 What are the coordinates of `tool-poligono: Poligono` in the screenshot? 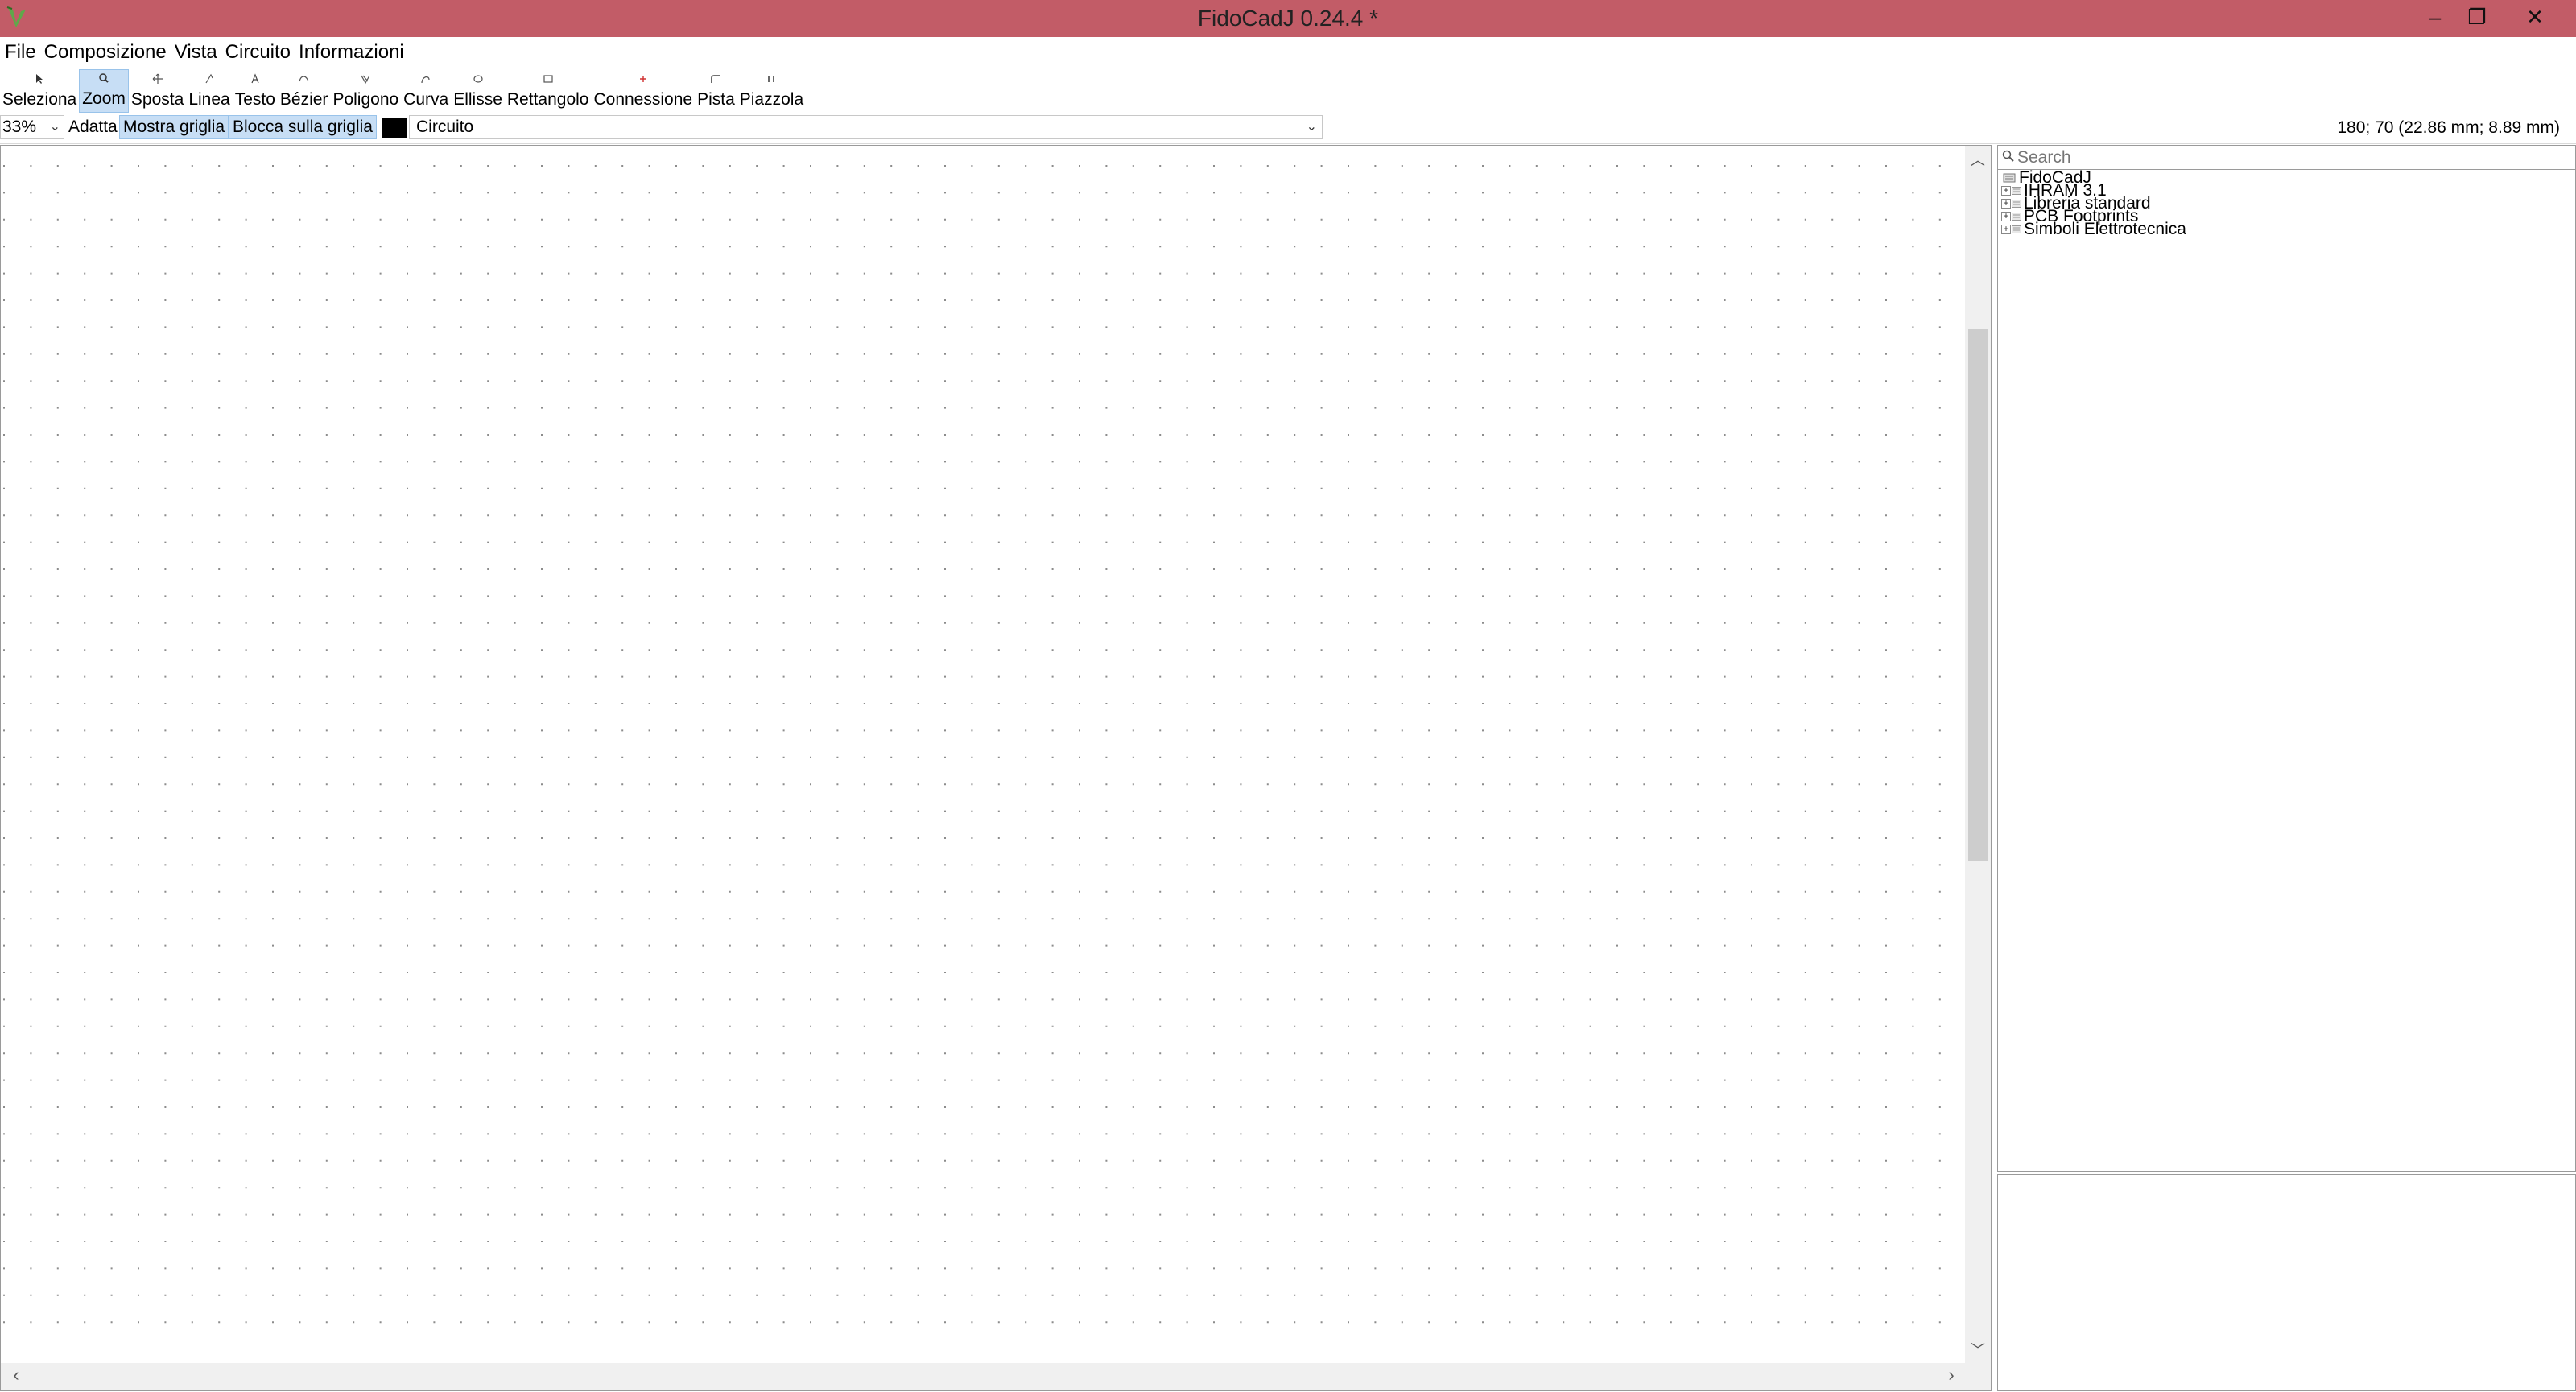 It's located at (365, 91).